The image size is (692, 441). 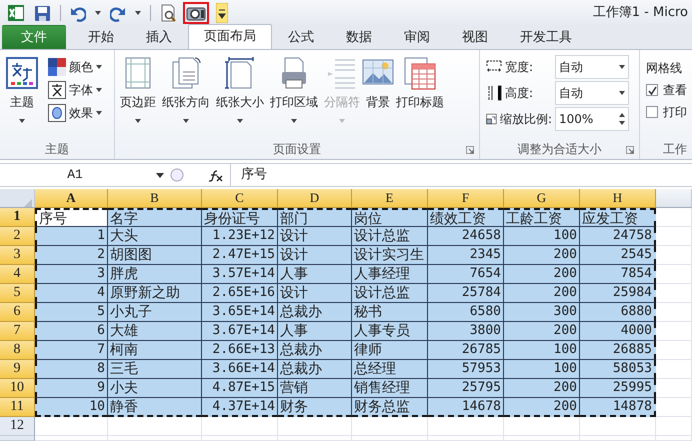 I want to click on row-header: 8, so click(x=17, y=350).